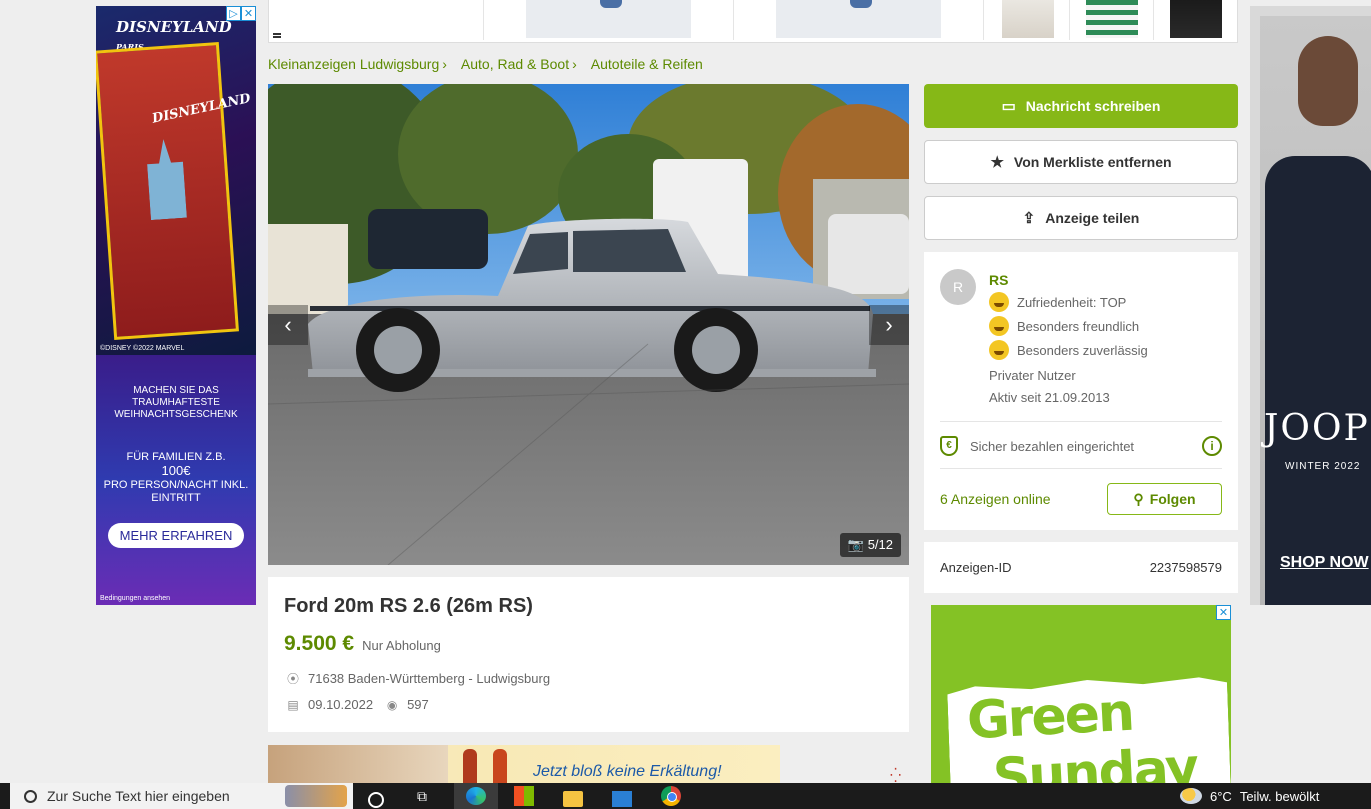 This screenshot has width=1371, height=809. Describe the element at coordinates (588, 644) in the screenshot. I see `price-row: 9.500 € Nur Abholung` at that location.